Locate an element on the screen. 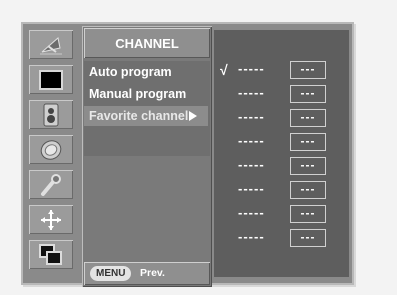 The image size is (397, 295). satellite-dish-icon is located at coordinates (51, 45).